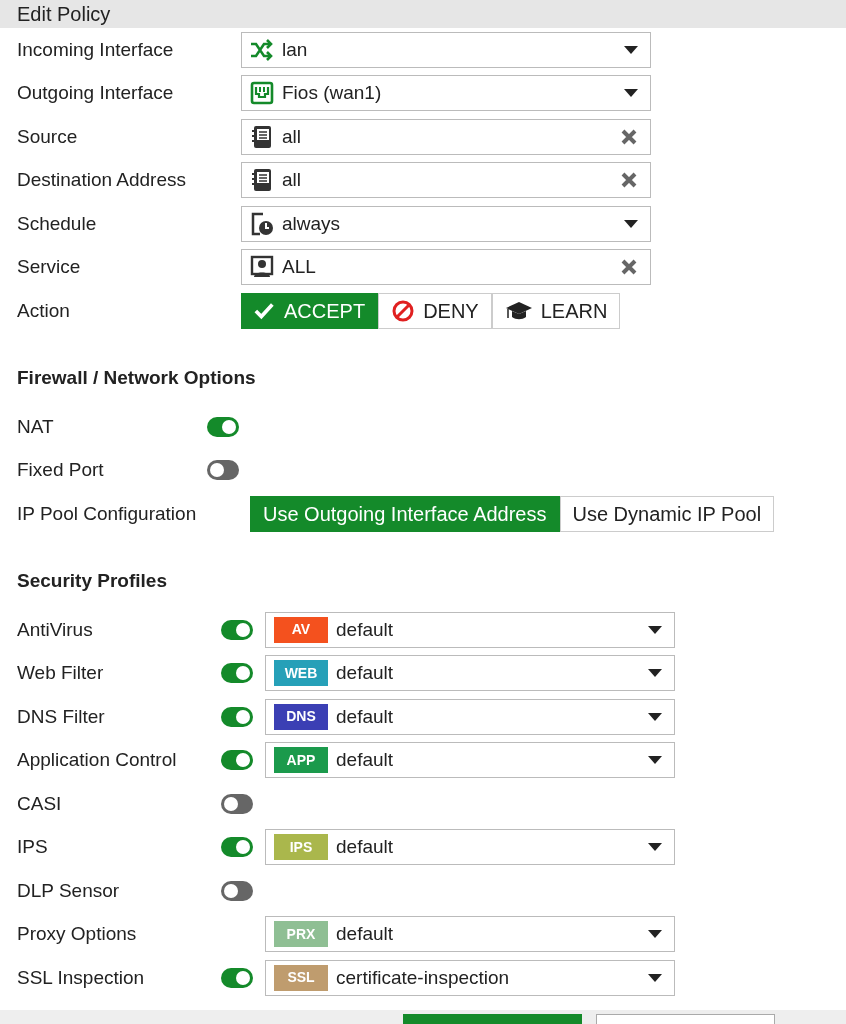 This screenshot has width=846, height=1024. I want to click on action-option: DENY, so click(435, 310).